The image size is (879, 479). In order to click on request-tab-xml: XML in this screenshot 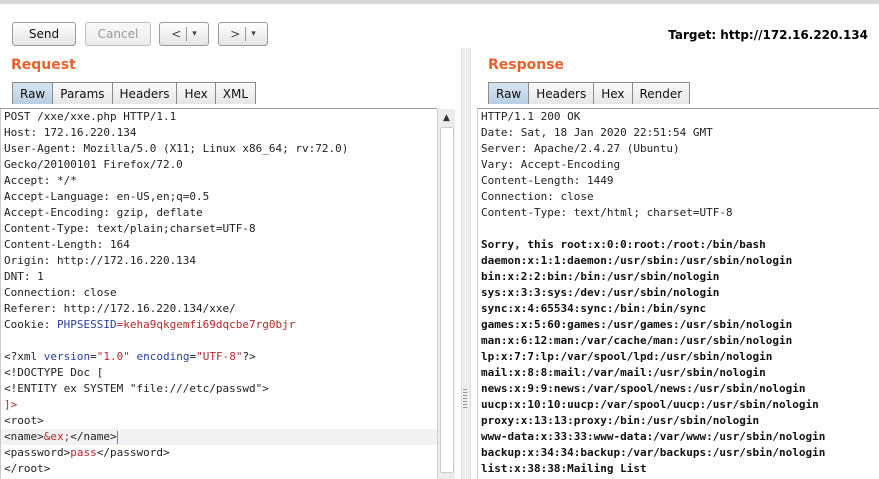, I will do `click(235, 93)`.